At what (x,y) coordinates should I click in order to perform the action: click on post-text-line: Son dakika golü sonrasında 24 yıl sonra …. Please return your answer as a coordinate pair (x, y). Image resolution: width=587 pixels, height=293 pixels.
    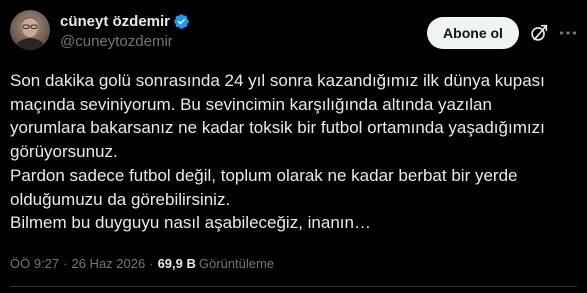
    Looking at the image, I should click on (277, 80).